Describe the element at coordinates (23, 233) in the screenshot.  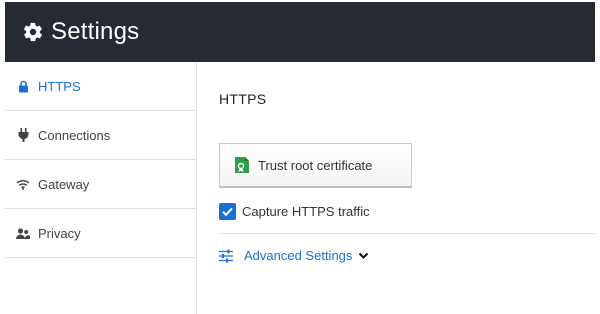
I see `users-icon` at that location.